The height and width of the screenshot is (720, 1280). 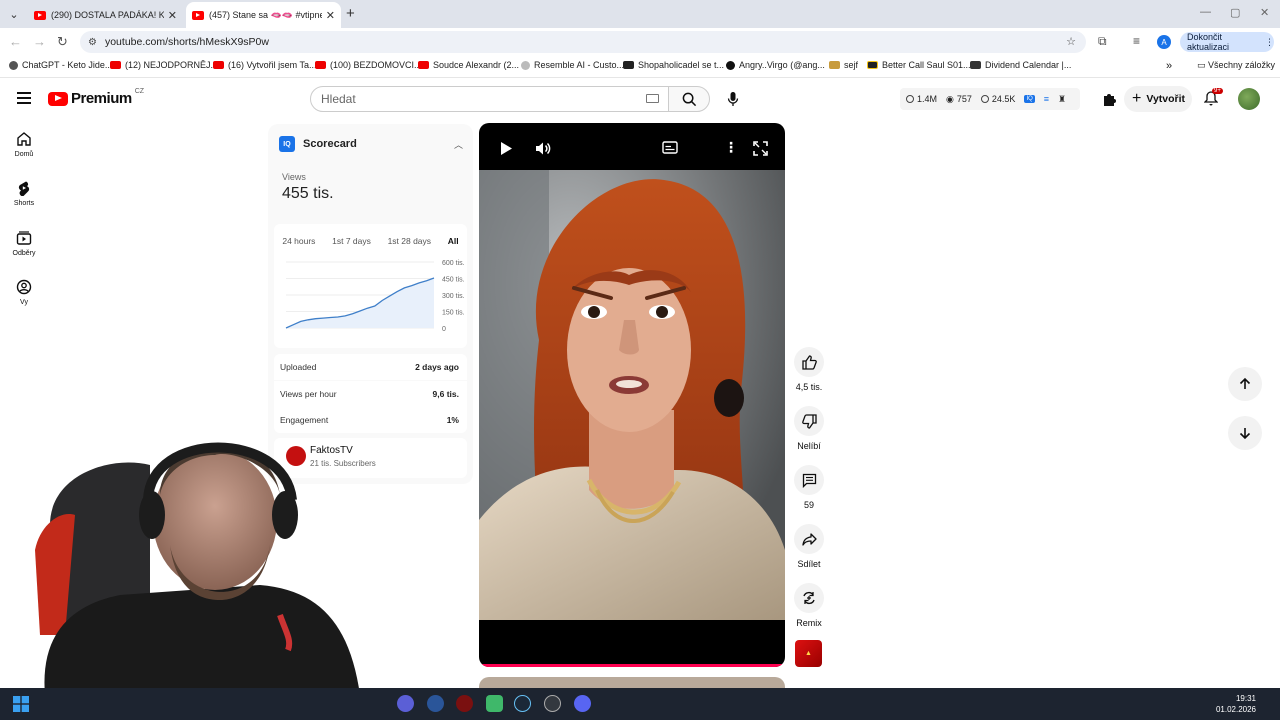 I want to click on globe-icon, so click(x=525, y=65).